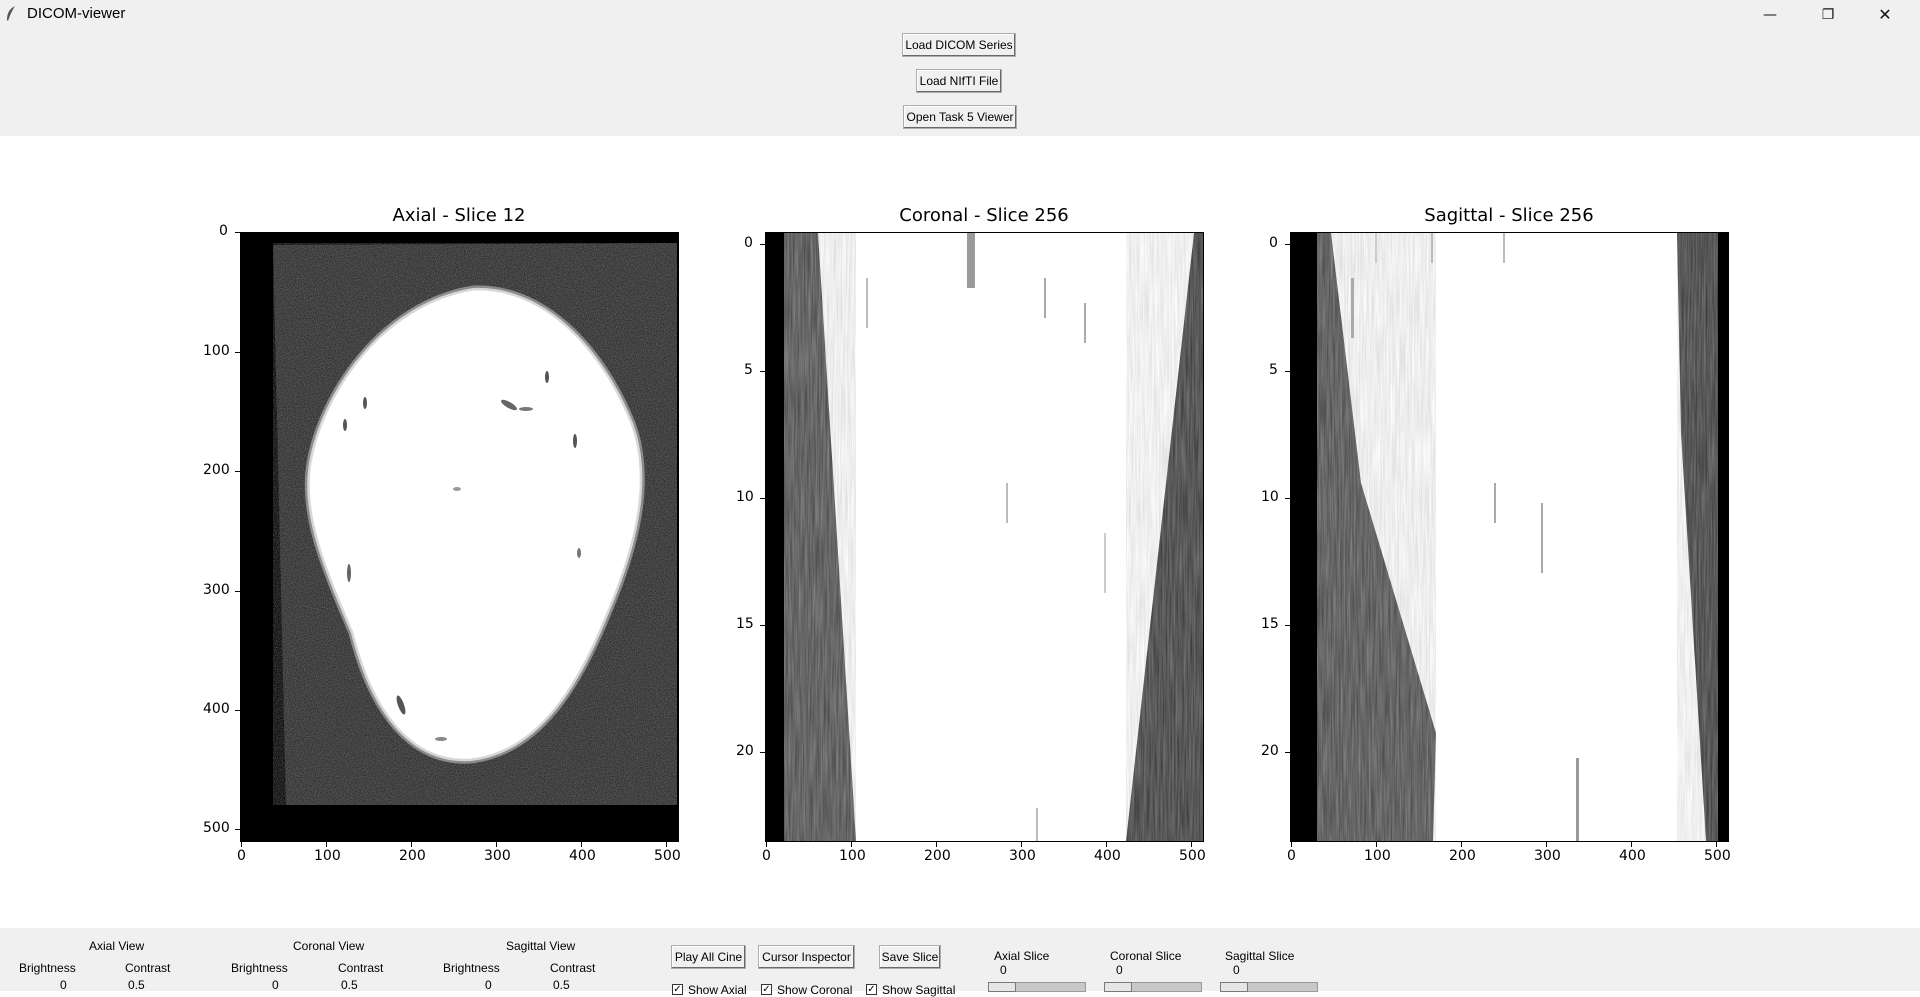  Describe the element at coordinates (1770, 14) in the screenshot. I see `minimize-button: —` at that location.